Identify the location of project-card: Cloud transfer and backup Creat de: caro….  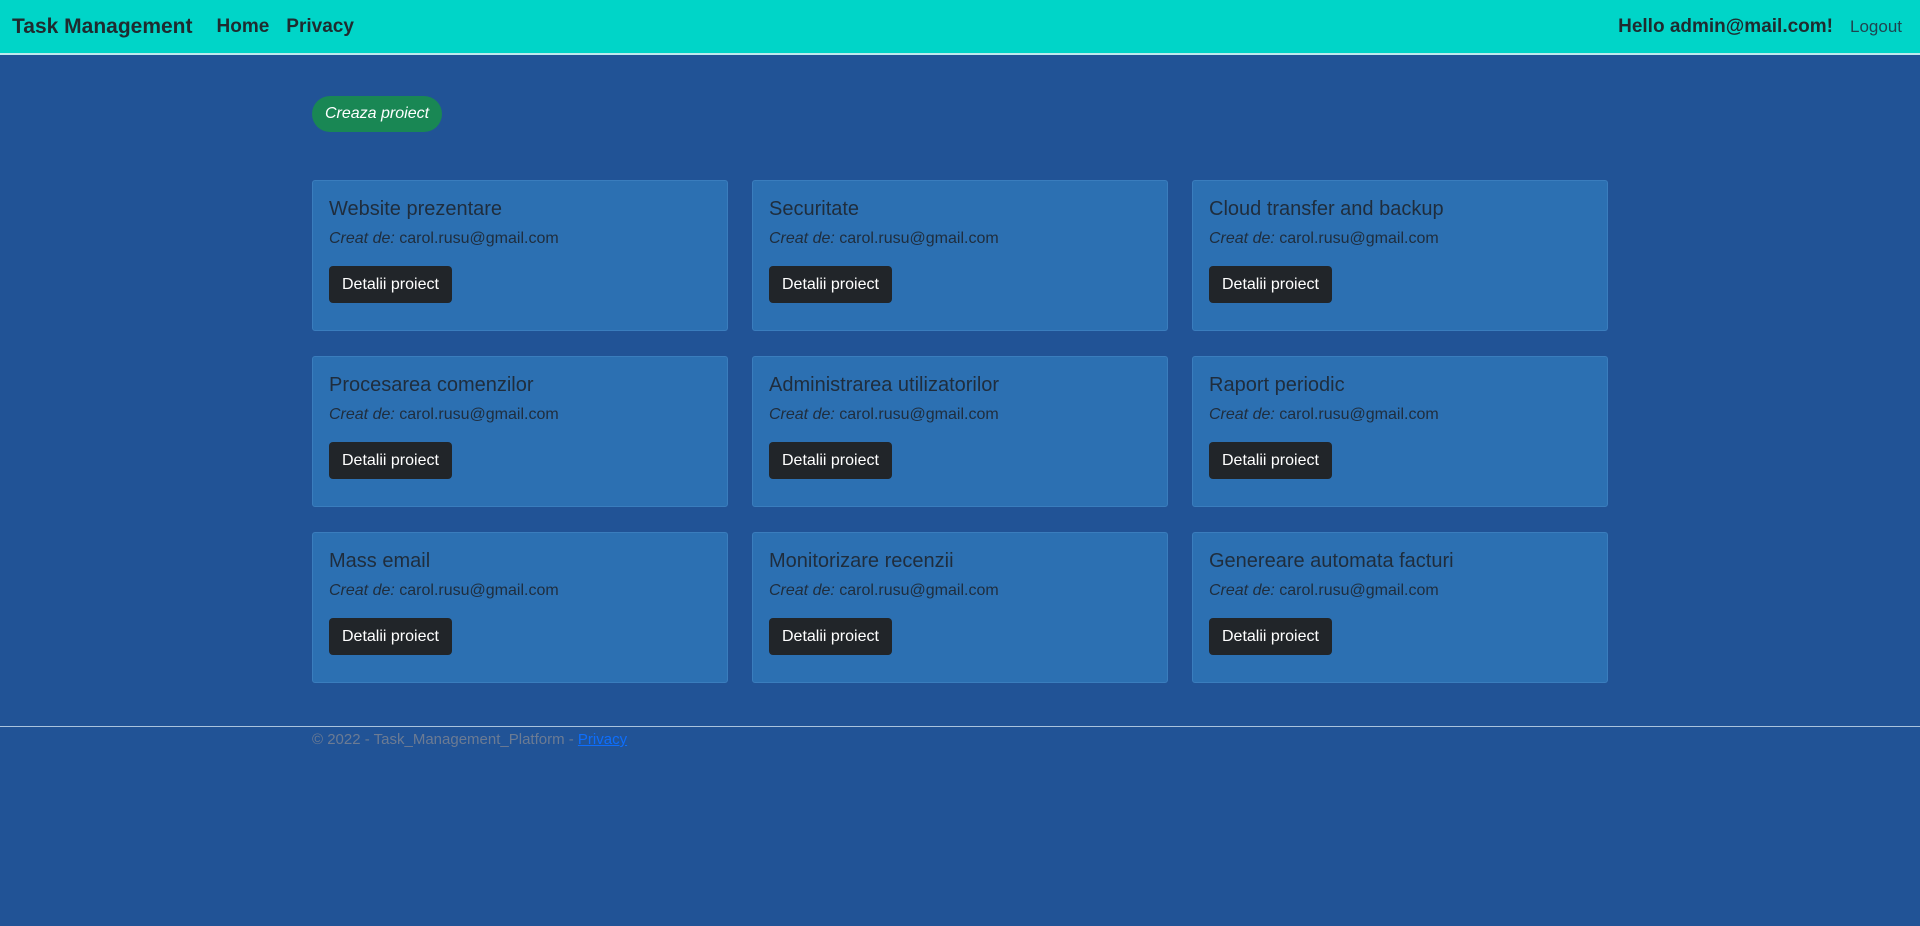
(1400, 255).